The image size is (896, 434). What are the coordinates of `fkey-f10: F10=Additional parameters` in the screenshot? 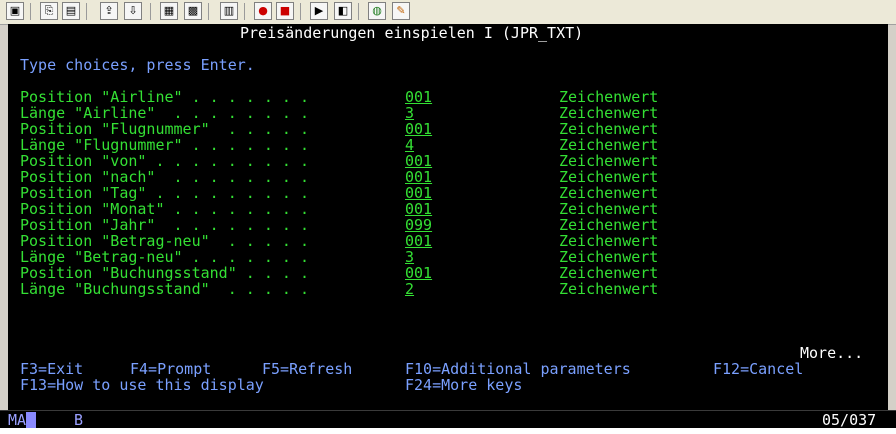 It's located at (518, 369).